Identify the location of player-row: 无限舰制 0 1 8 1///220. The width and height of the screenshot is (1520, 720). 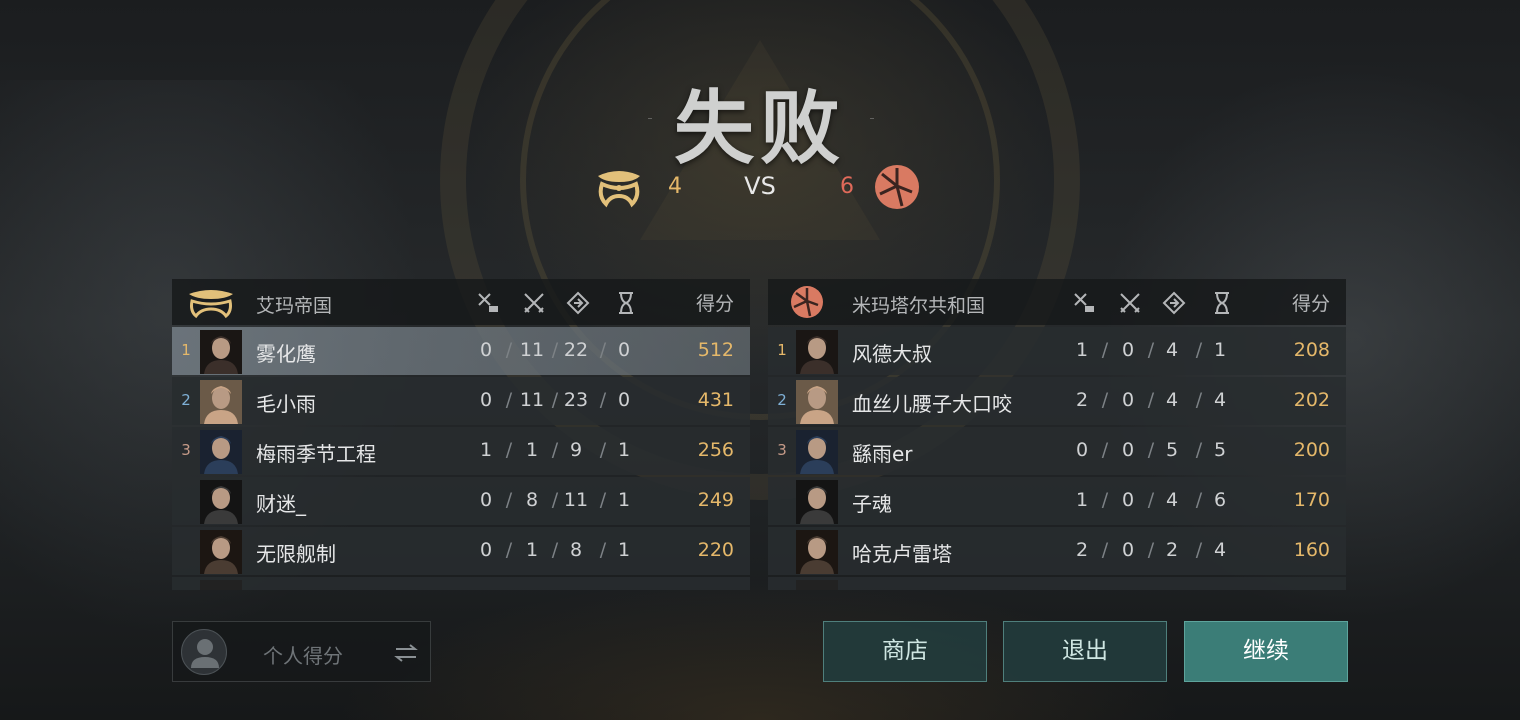
(461, 551).